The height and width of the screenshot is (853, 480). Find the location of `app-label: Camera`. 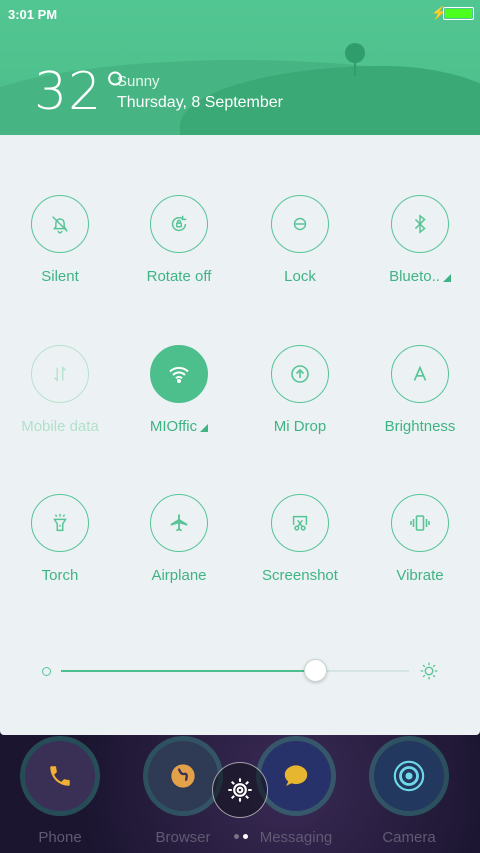

app-label: Camera is located at coordinates (409, 837).